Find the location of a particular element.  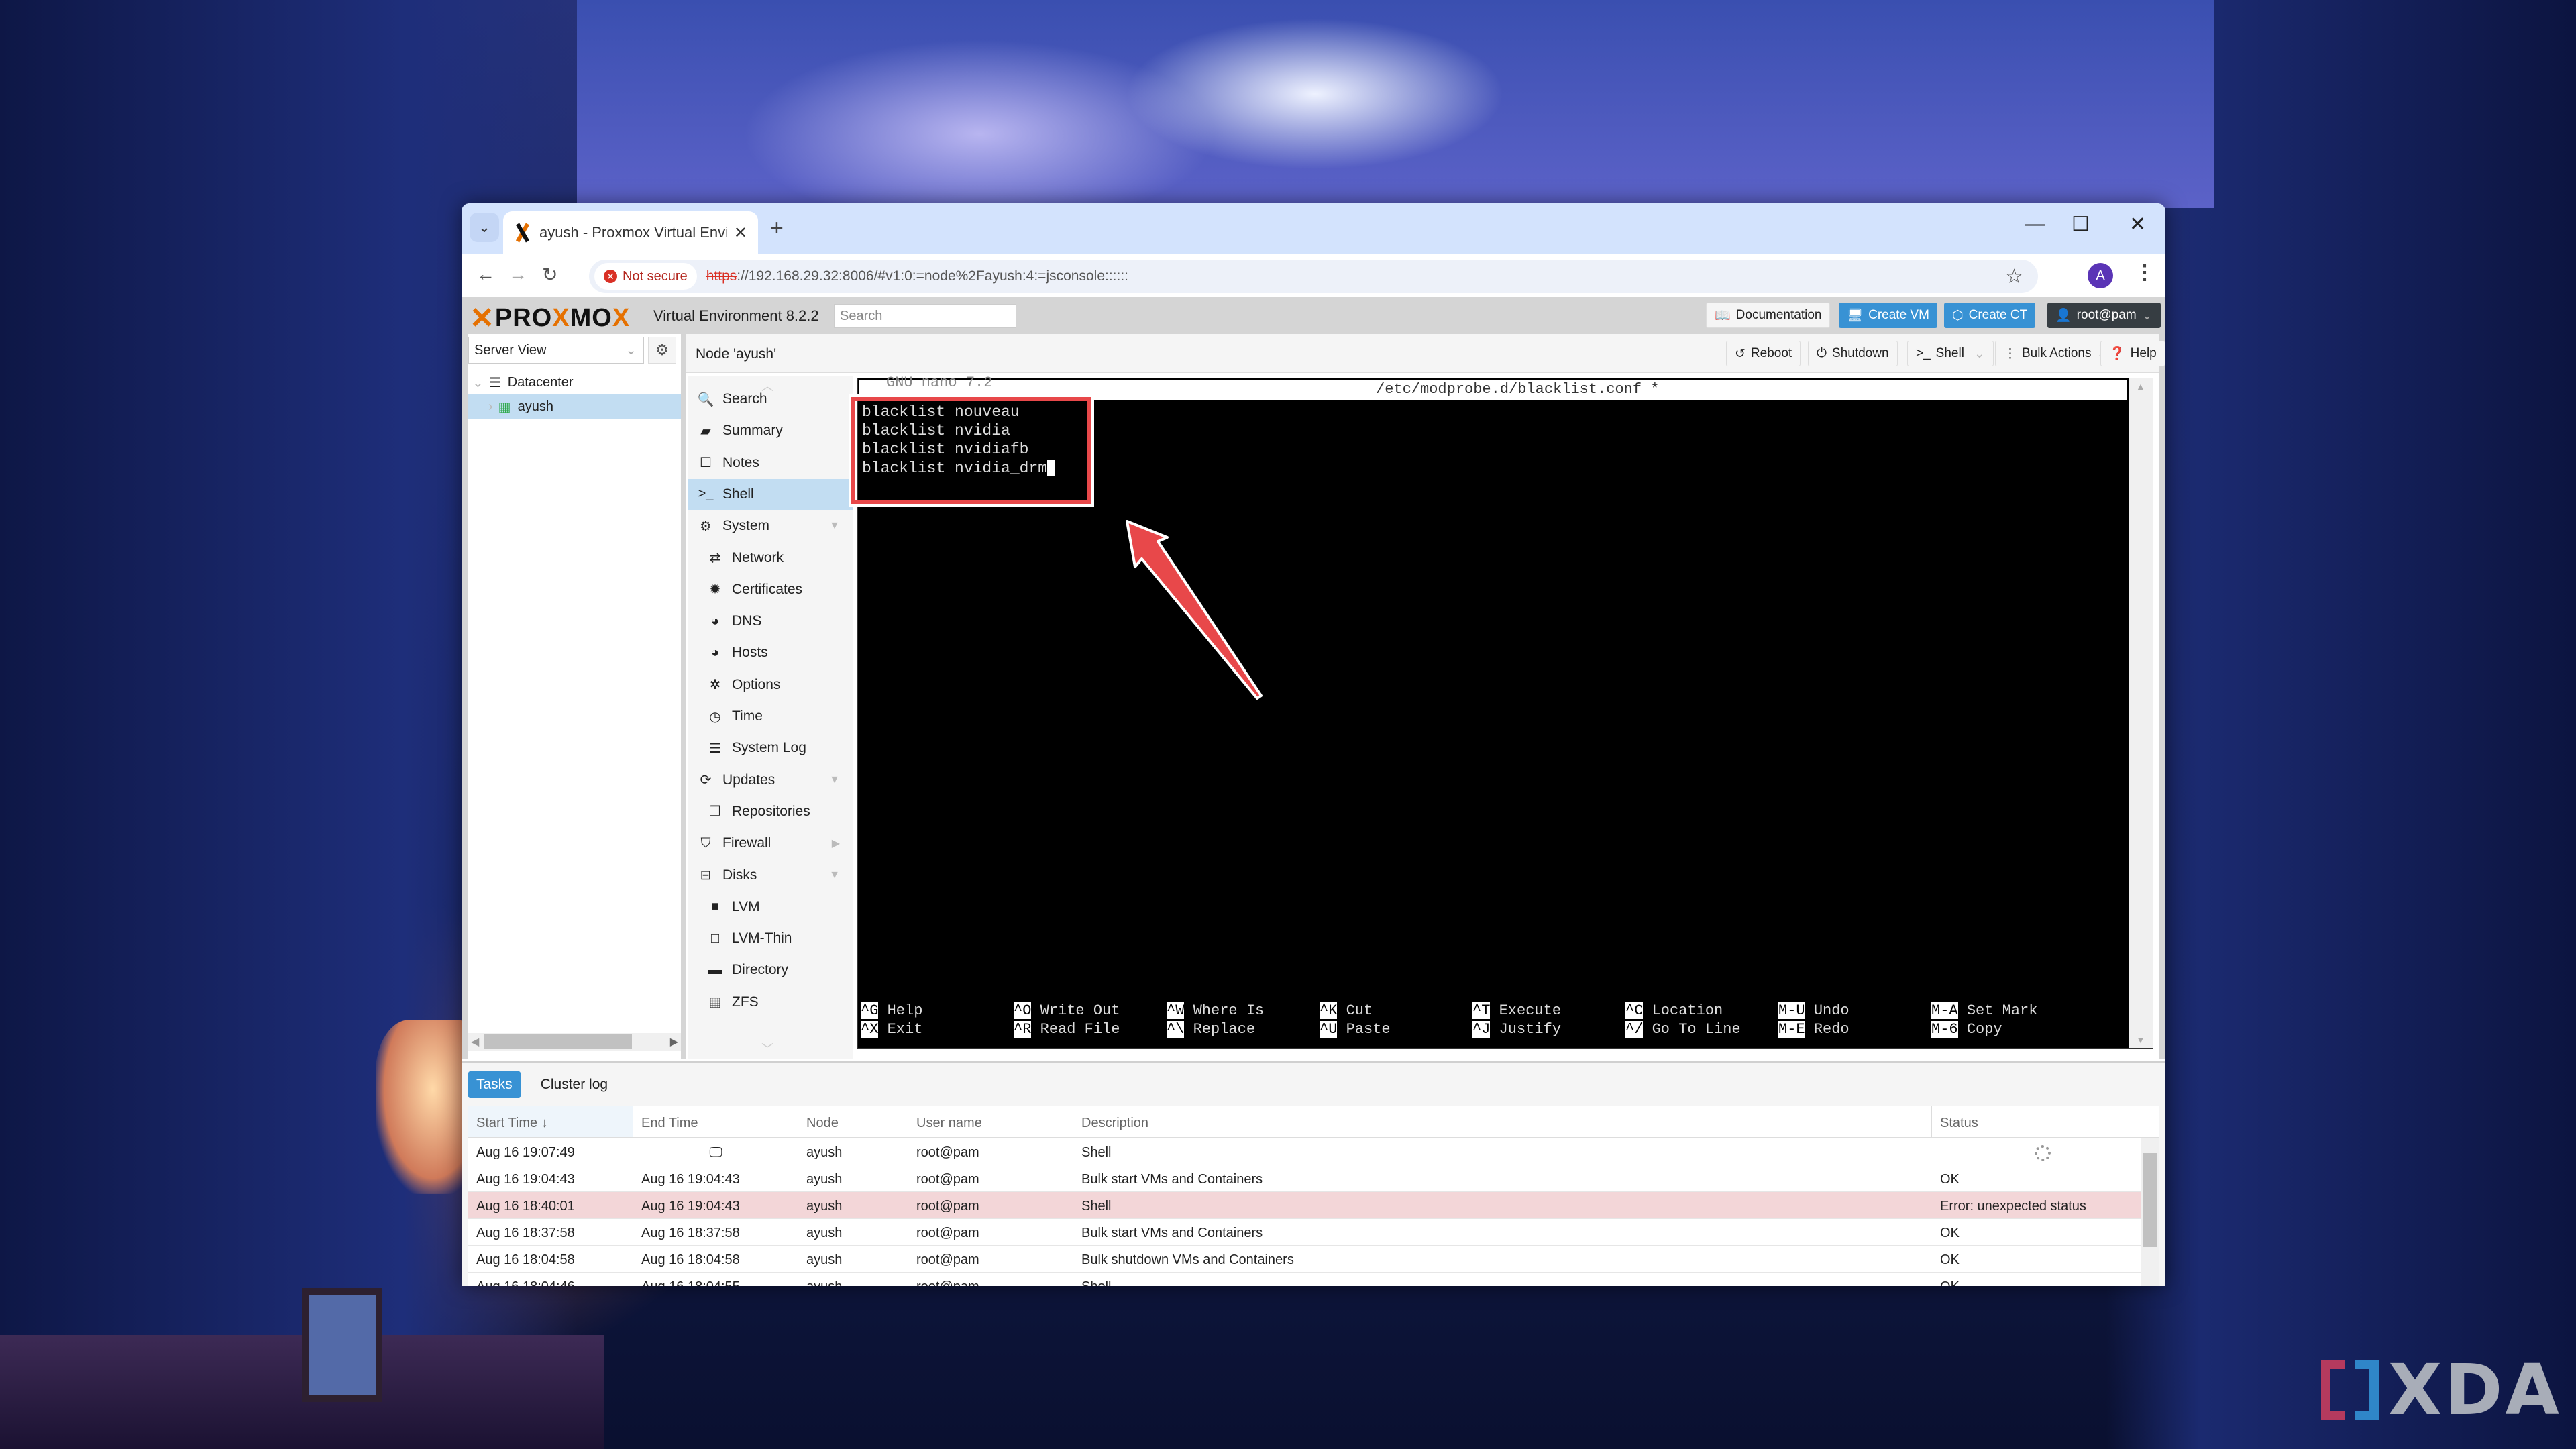

global-search-input: Search is located at coordinates (925, 316).